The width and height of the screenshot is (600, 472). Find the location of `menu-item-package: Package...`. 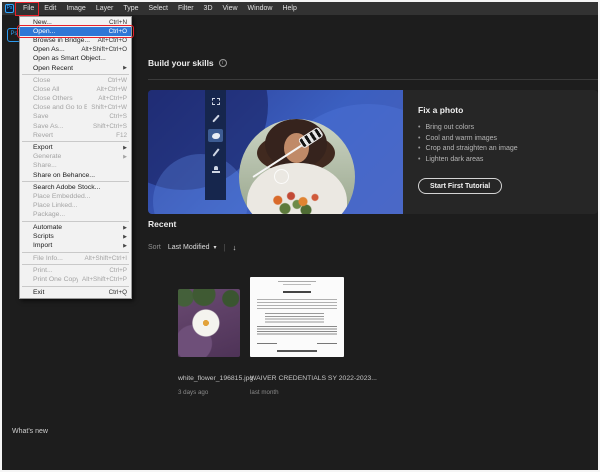

menu-item-package: Package... is located at coordinates (49, 215).